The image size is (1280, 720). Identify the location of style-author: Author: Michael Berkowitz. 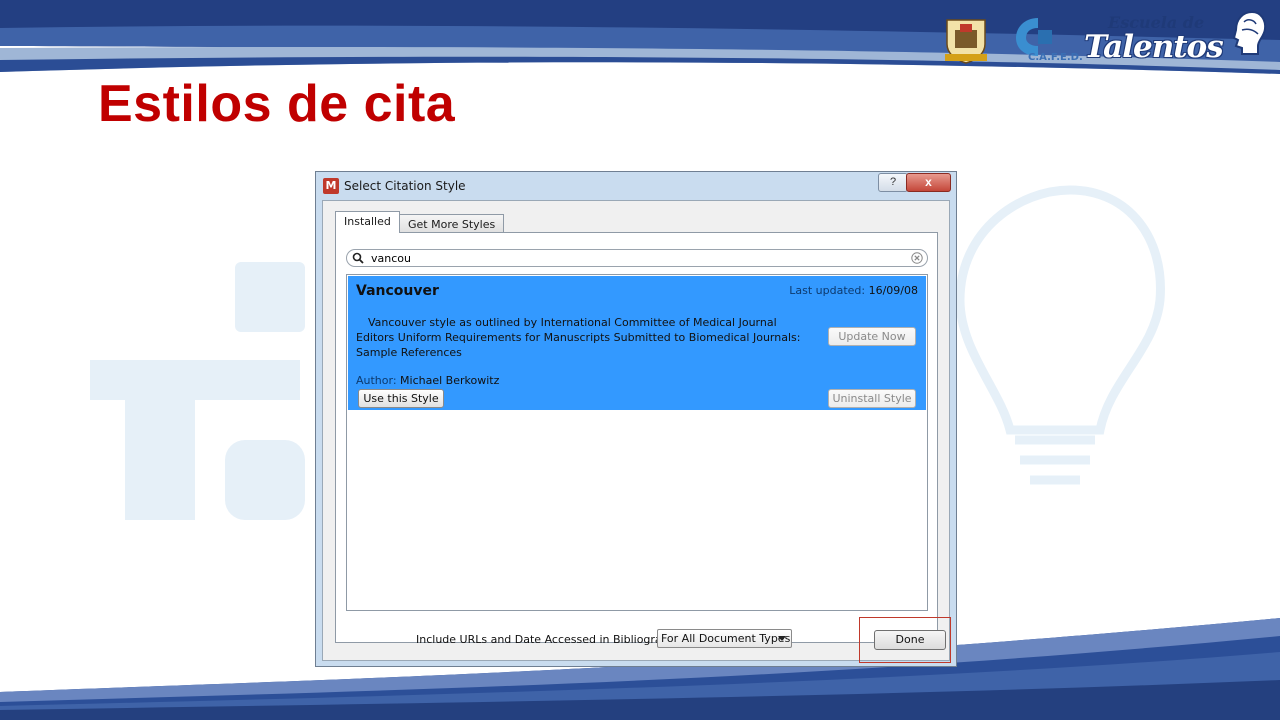
(427, 380).